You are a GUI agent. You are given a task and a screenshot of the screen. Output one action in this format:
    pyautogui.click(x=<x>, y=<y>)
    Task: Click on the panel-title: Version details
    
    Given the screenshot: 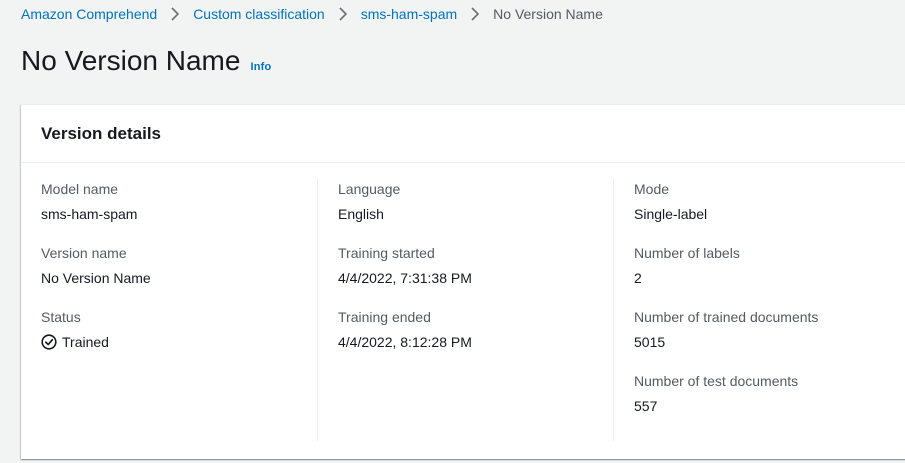 What is the action you would take?
    pyautogui.click(x=101, y=133)
    